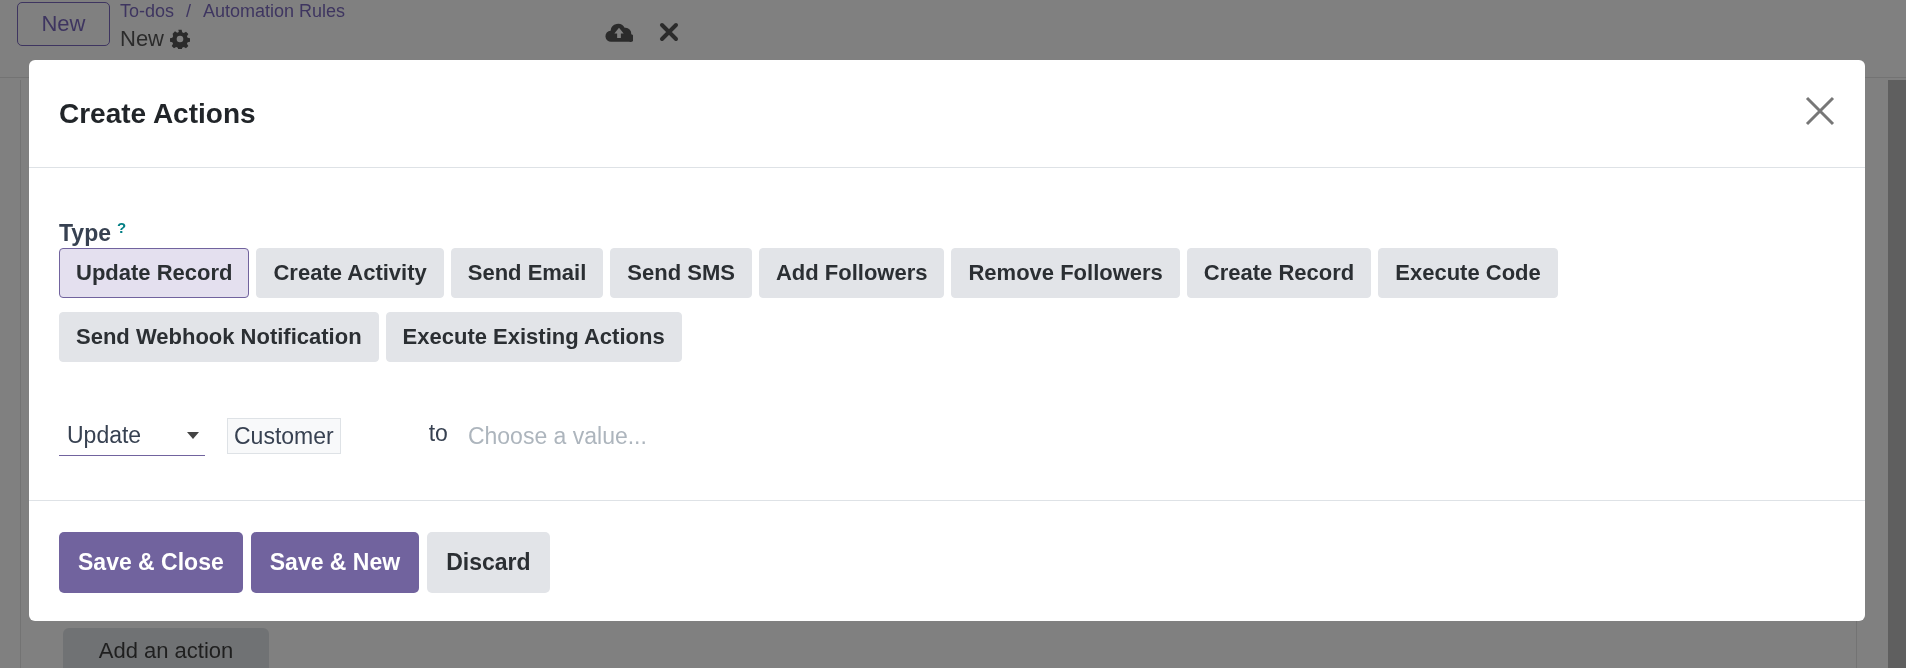 The height and width of the screenshot is (668, 1906). What do you see at coordinates (488, 562) in the screenshot?
I see `discard-button: Discard` at bounding box center [488, 562].